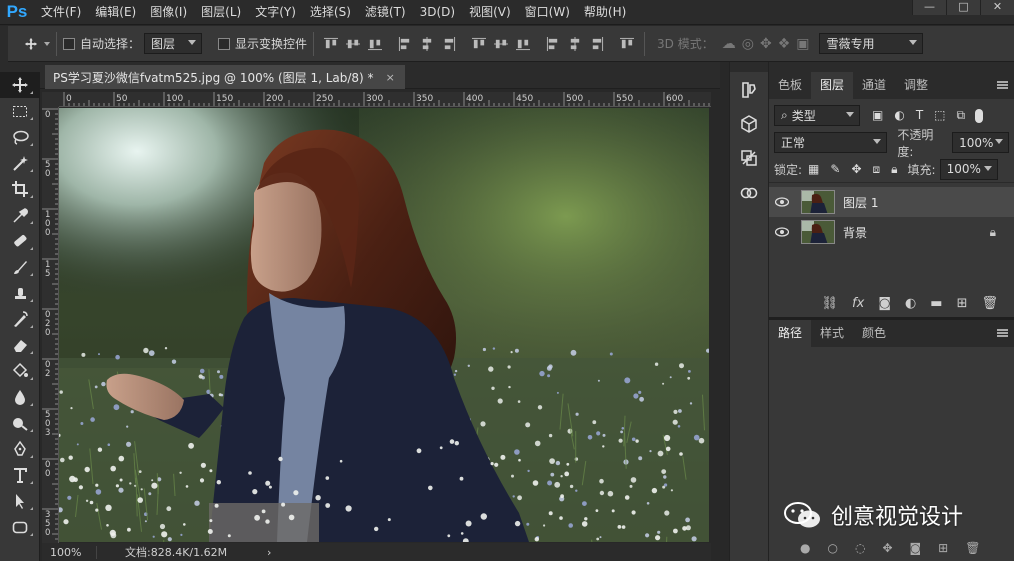 This screenshot has width=1014, height=561. Describe the element at coordinates (330, 12) in the screenshot. I see `menu-item: 选择(S)` at that location.